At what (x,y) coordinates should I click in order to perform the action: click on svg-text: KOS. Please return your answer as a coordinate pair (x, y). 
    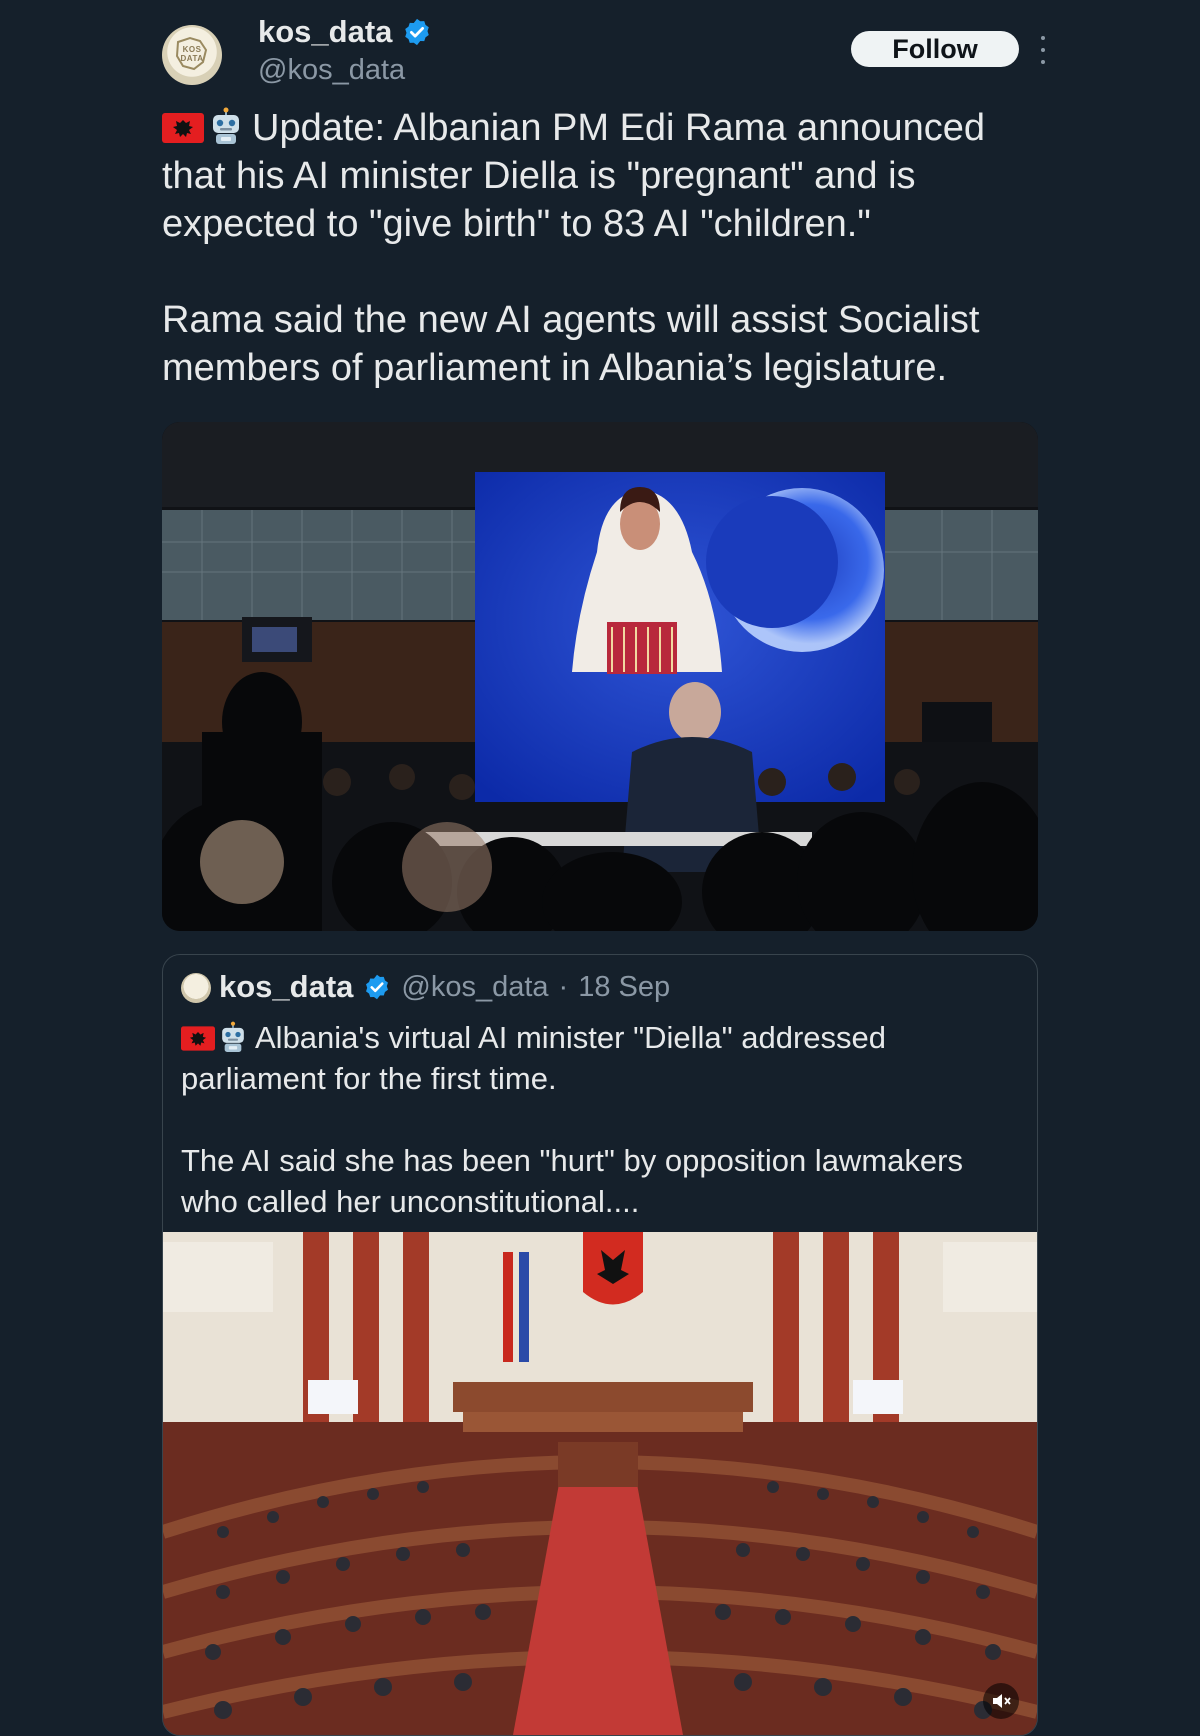
    Looking at the image, I should click on (192, 49).